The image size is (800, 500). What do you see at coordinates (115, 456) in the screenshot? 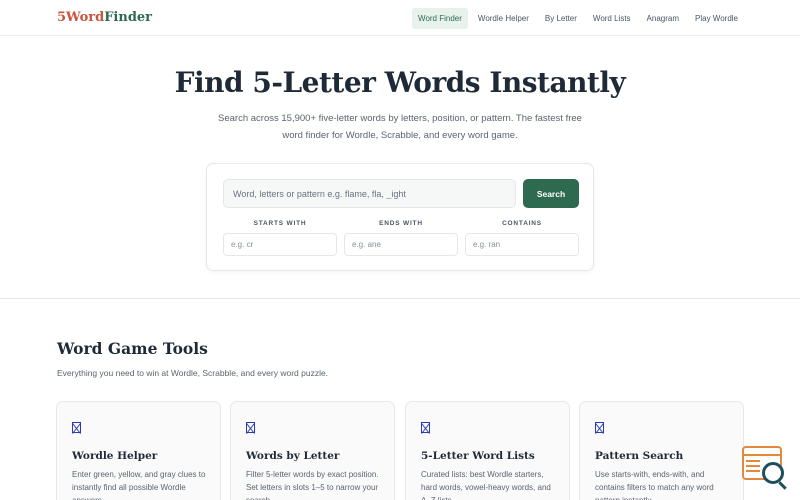
I see `tool-card-title: Wordle Helper` at bounding box center [115, 456].